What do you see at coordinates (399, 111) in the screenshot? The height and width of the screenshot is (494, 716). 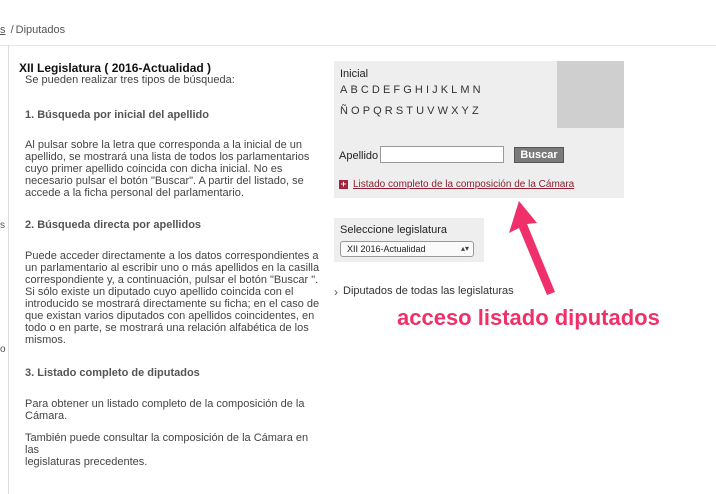 I see `letter-link: S` at bounding box center [399, 111].